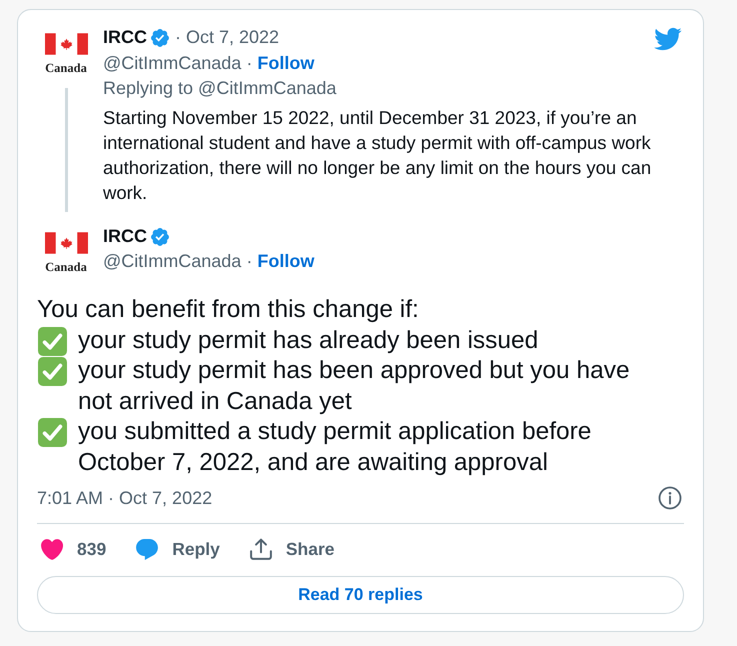 Image resolution: width=737 pixels, height=646 pixels. What do you see at coordinates (220, 88) in the screenshot?
I see `replying-to: Replying to @CitImmCanada` at bounding box center [220, 88].